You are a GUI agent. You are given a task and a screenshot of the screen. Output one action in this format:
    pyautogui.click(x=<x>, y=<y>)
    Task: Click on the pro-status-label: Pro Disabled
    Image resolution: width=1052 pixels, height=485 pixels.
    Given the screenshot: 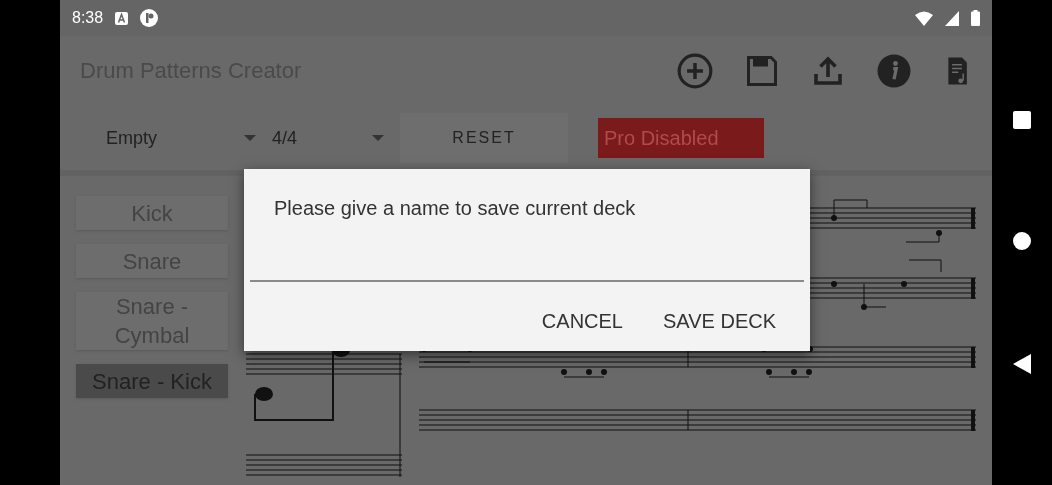 What is the action you would take?
    pyautogui.click(x=681, y=138)
    